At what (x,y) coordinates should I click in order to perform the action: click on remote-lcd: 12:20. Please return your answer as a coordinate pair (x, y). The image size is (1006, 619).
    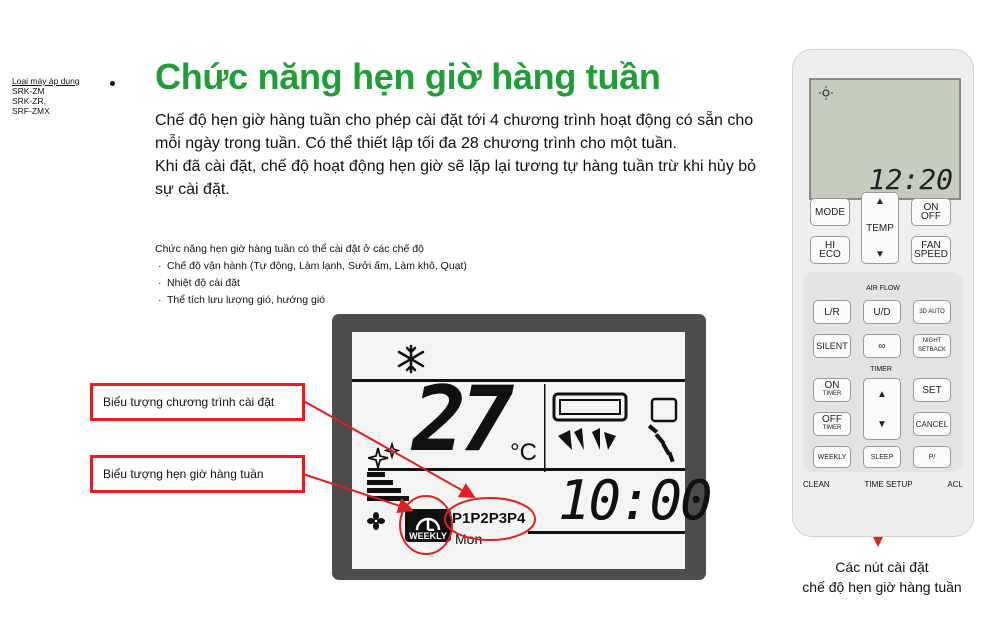
    Looking at the image, I should click on (885, 139).